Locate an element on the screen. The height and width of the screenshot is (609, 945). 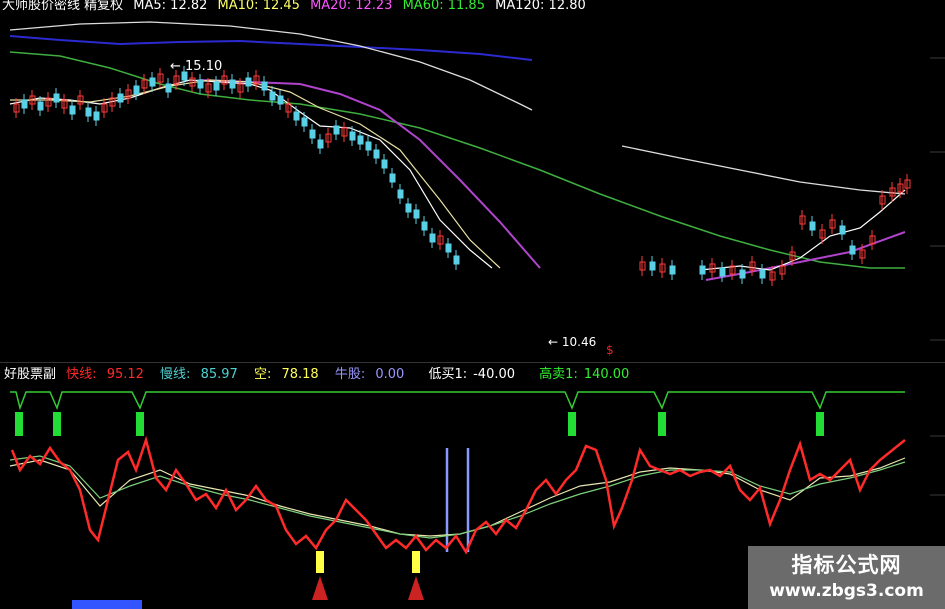
empty-line is located at coordinates (457, 497).